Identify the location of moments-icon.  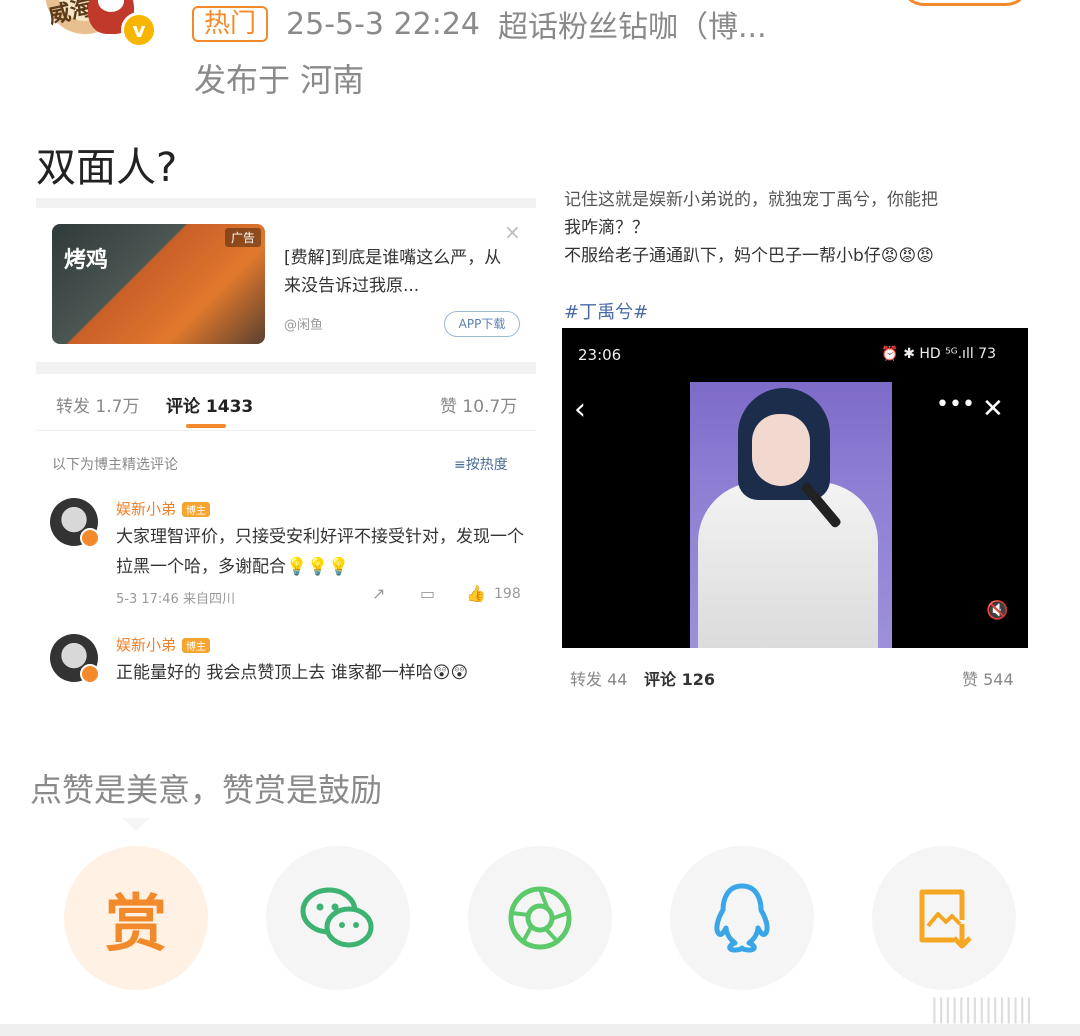
(540, 918).